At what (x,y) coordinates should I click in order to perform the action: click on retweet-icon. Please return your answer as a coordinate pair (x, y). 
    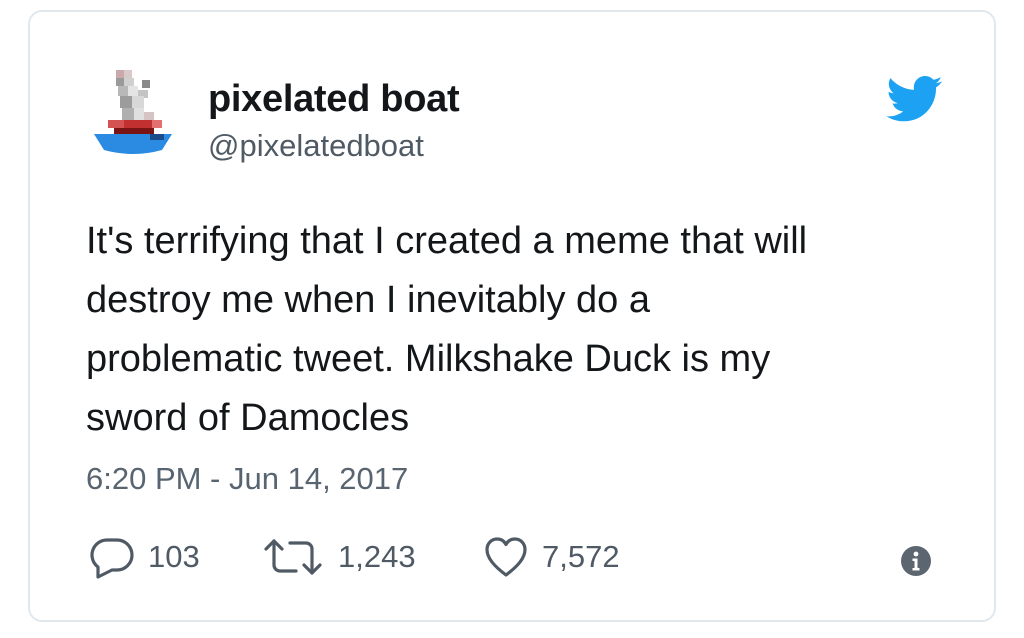
    Looking at the image, I should click on (293, 557).